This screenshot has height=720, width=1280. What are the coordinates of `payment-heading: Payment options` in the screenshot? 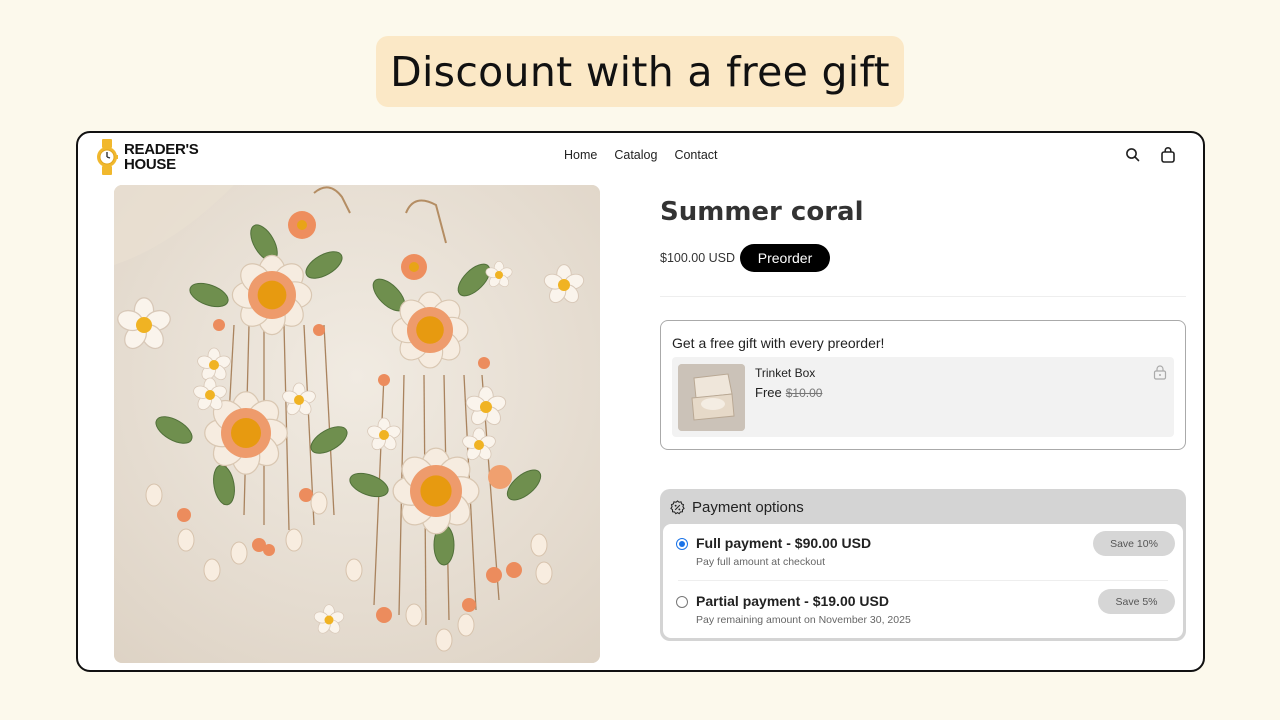 It's located at (737, 507).